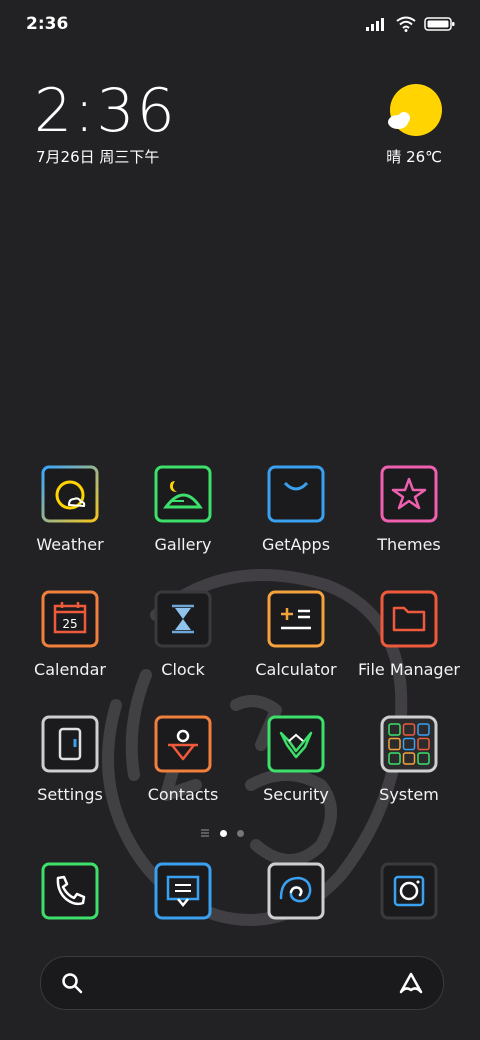  Describe the element at coordinates (296, 494) in the screenshot. I see `shopping-bag-icon` at that location.